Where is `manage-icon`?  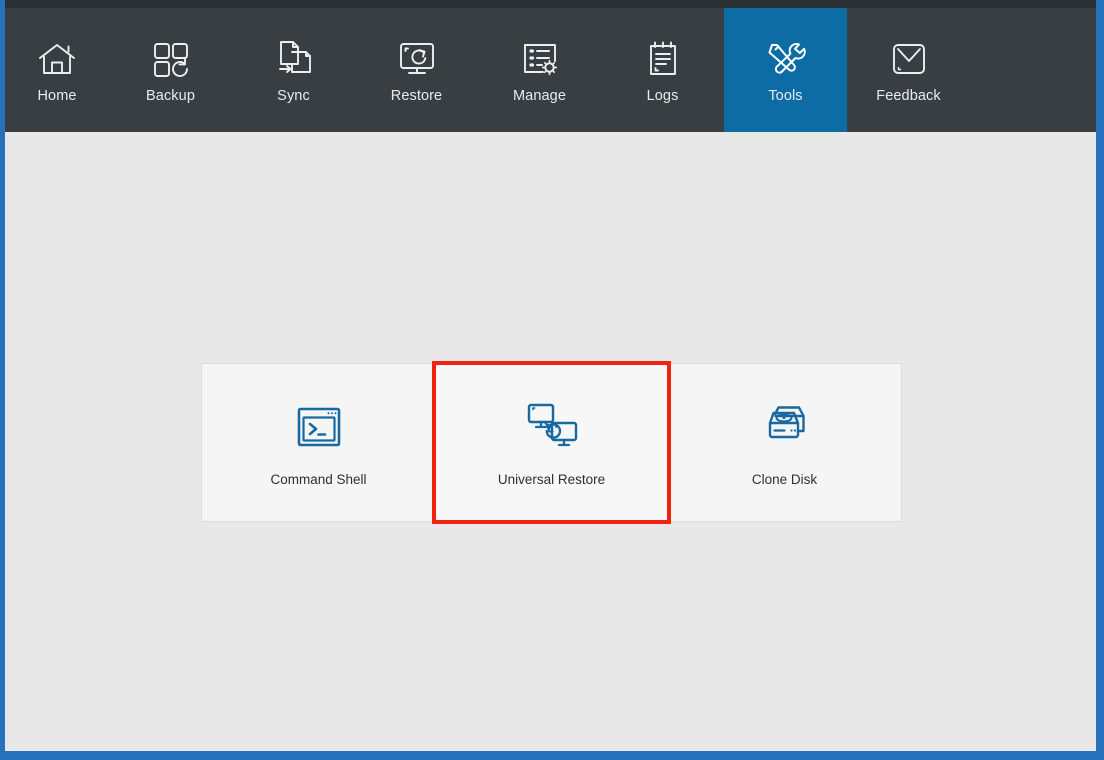 manage-icon is located at coordinates (540, 59).